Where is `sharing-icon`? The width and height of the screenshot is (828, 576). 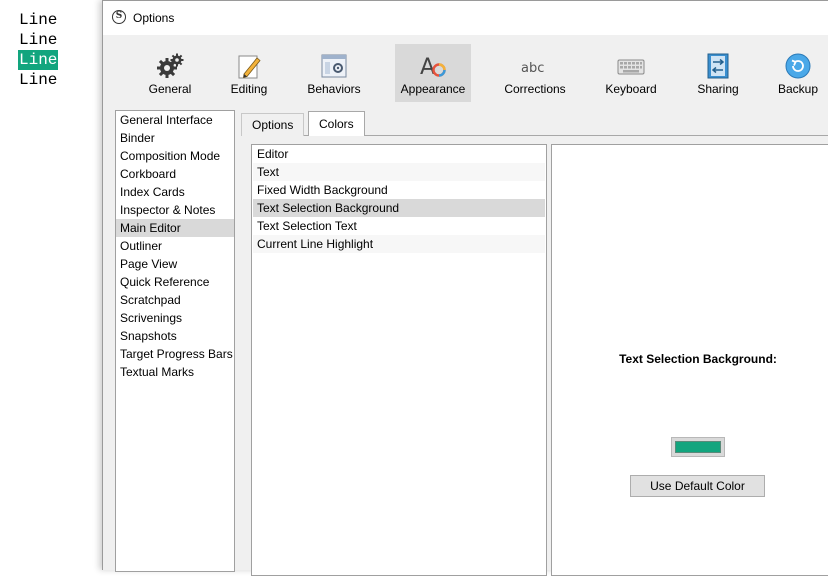
sharing-icon is located at coordinates (718, 66).